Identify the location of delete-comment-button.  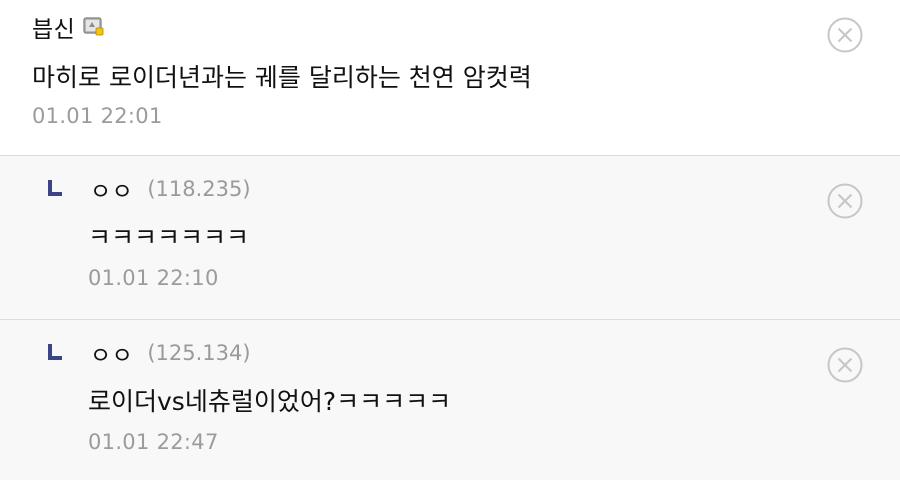
(845, 35).